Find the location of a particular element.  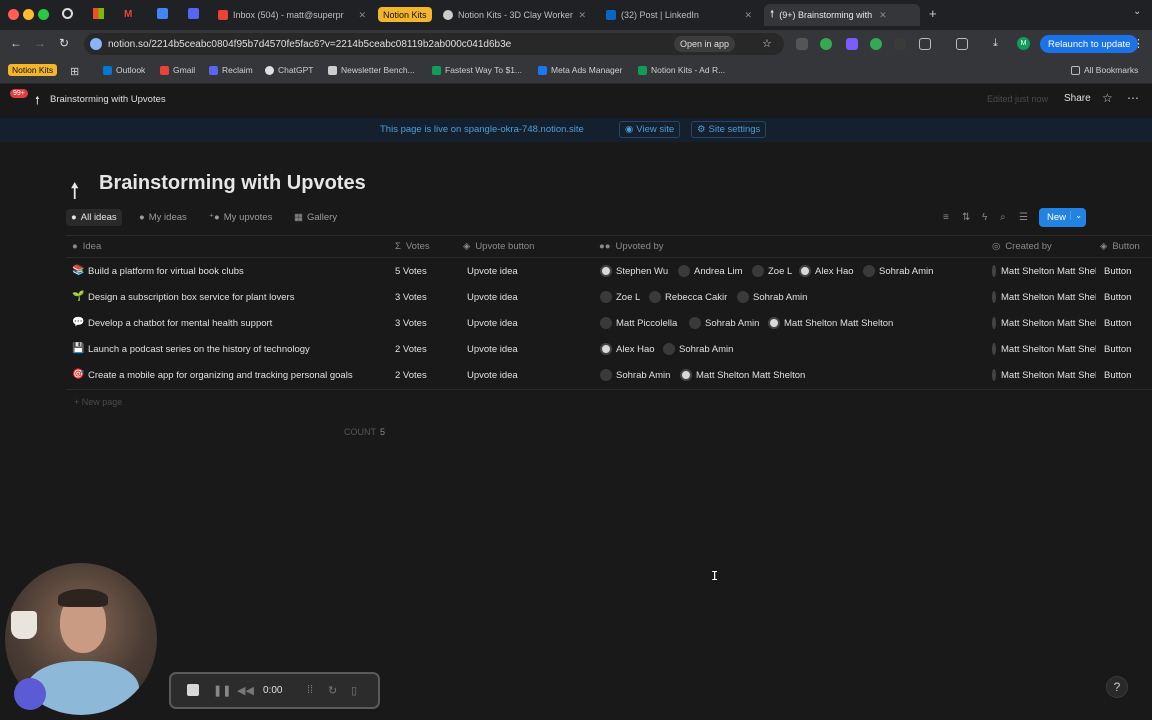

pause-icon: ❚❚ is located at coordinates (222, 690).